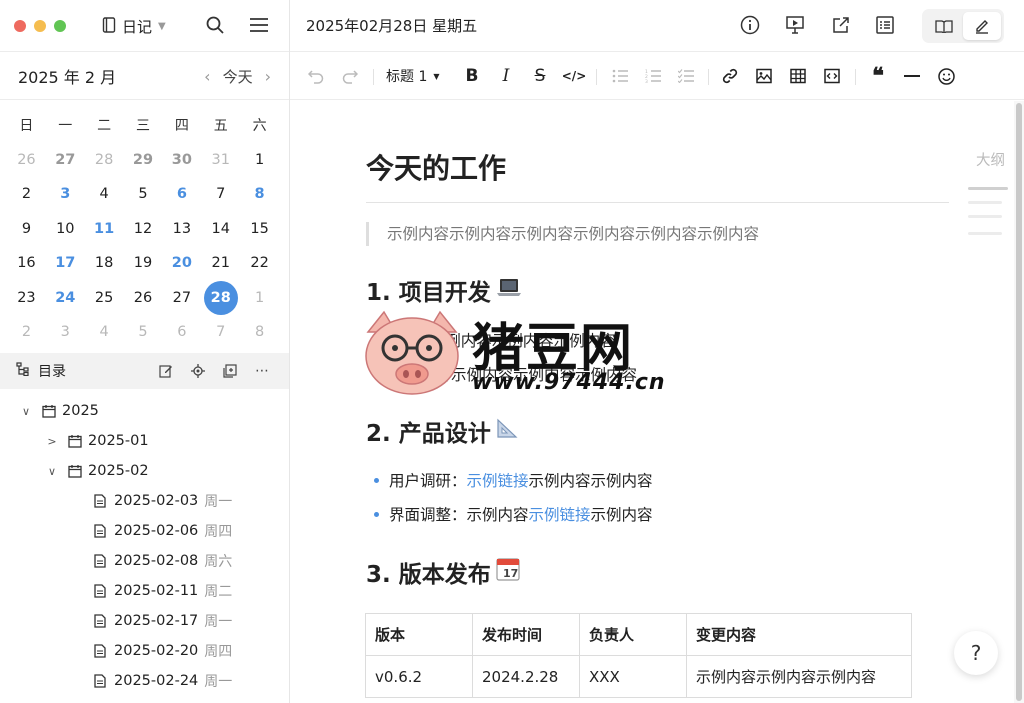 Image resolution: width=1024 pixels, height=703 pixels. What do you see at coordinates (526, 676) in the screenshot?
I see `table-cell: 2024.2.28` at bounding box center [526, 676].